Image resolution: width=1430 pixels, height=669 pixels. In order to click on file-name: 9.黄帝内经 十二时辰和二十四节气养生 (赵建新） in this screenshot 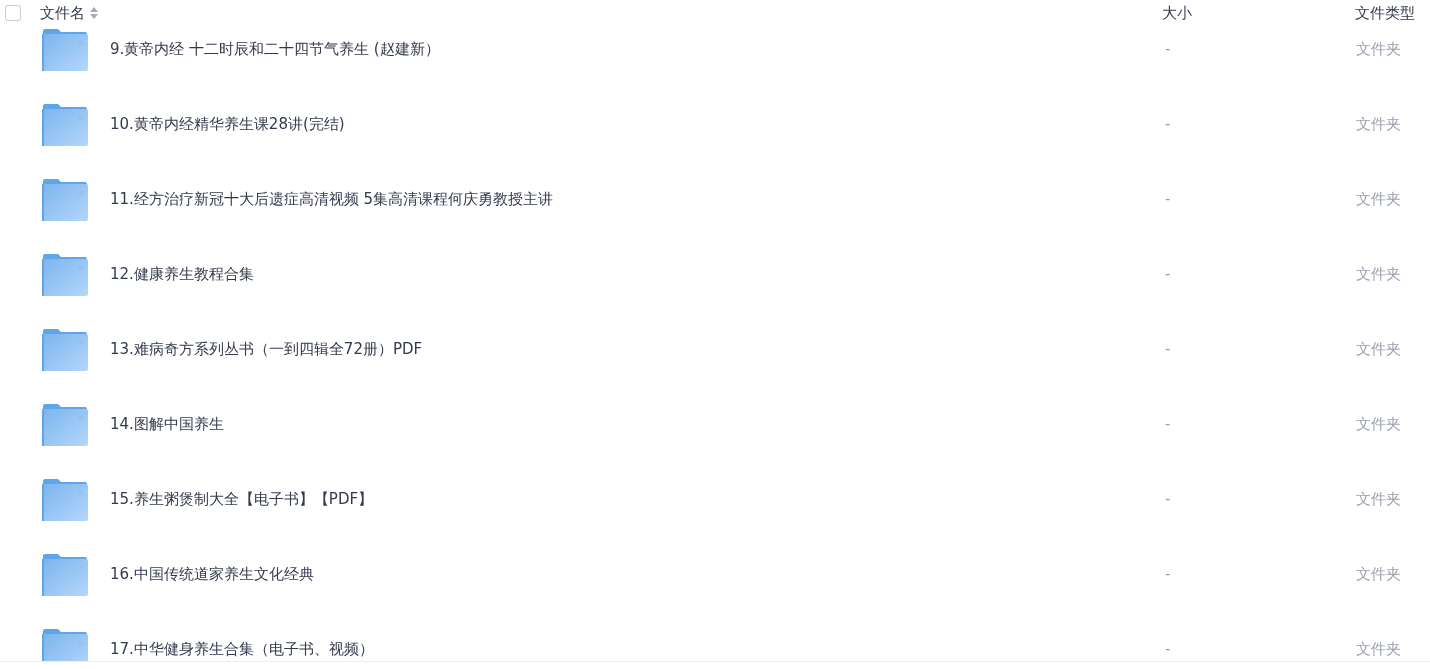, I will do `click(275, 49)`.